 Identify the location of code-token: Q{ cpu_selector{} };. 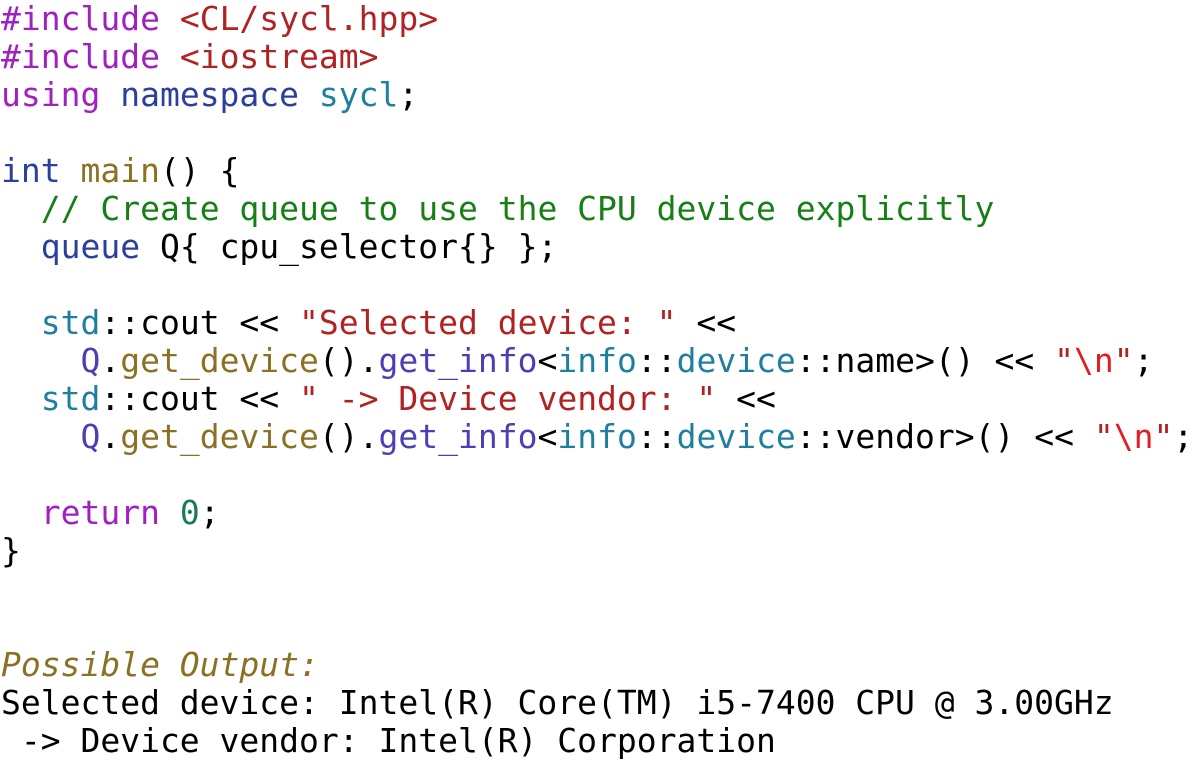
(349, 246).